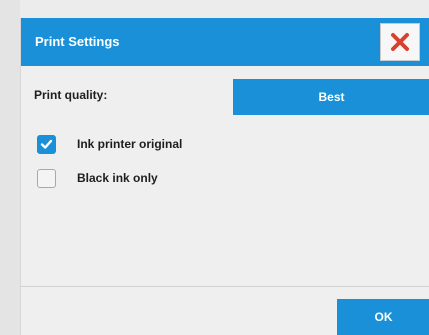 This screenshot has height=335, width=429. I want to click on background-panel, so click(10, 167).